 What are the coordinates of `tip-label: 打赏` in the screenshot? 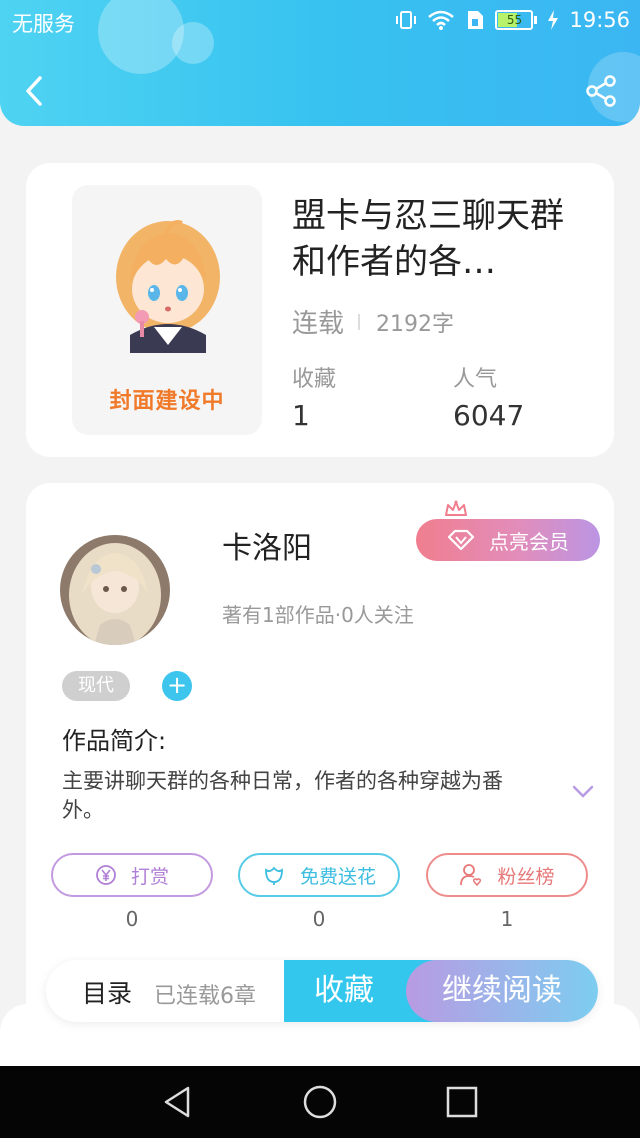 It's located at (149, 876).